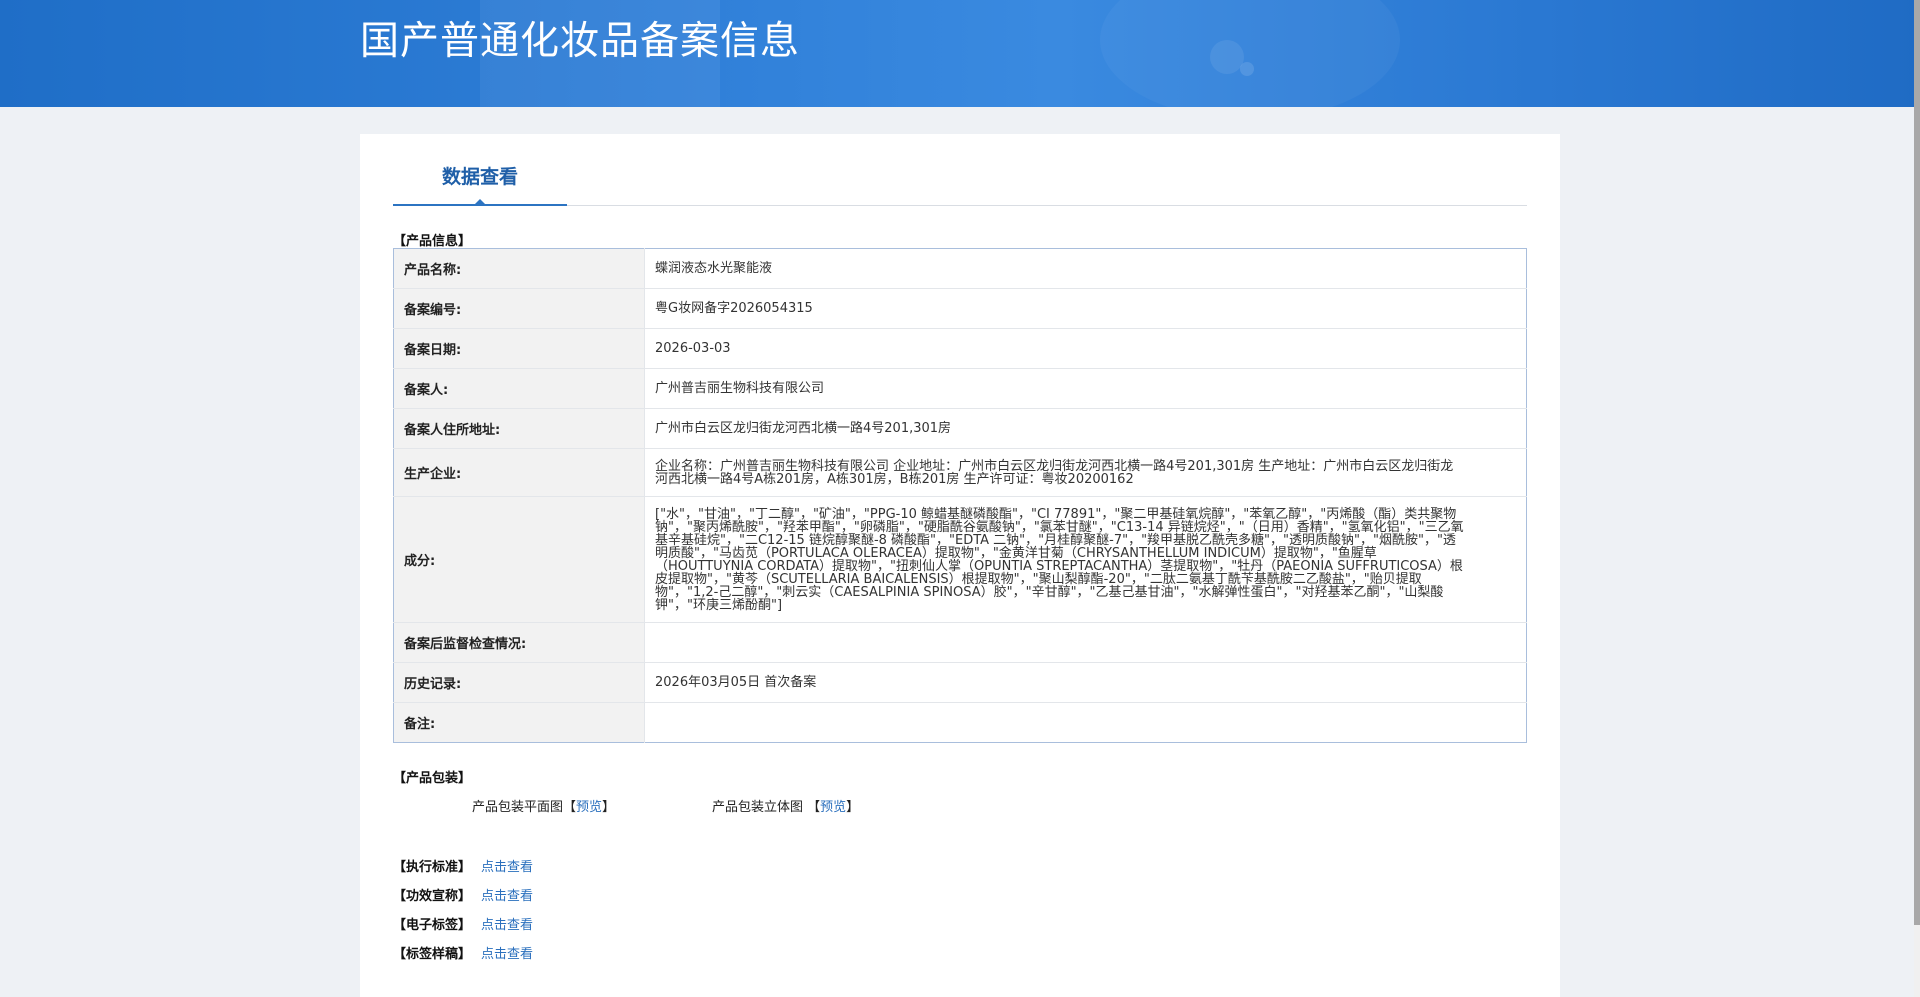 This screenshot has height=997, width=1920. Describe the element at coordinates (960, 53) in the screenshot. I see `header-banner: 国产普通化妆品备案信息` at that location.